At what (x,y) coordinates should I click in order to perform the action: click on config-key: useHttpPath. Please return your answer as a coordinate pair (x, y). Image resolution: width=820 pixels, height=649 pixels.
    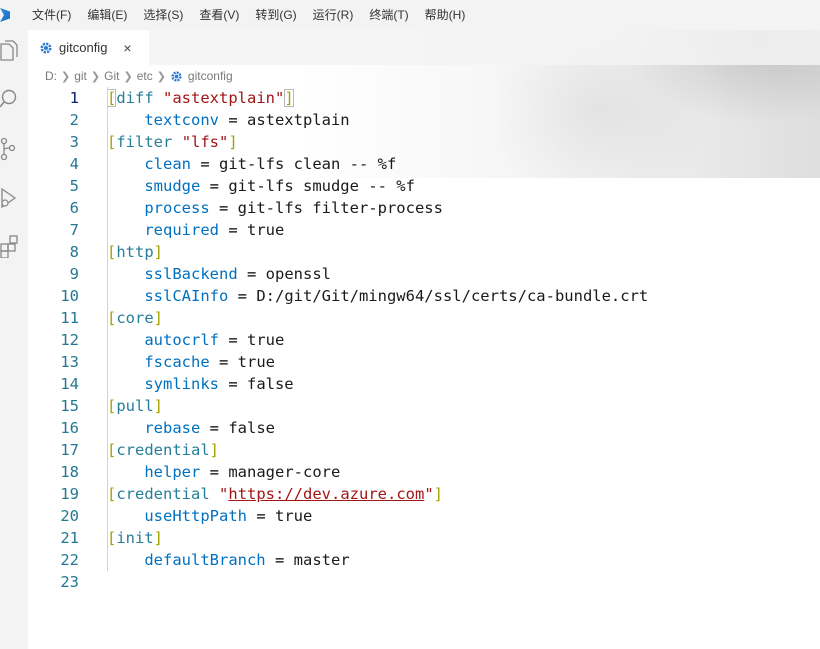
    Looking at the image, I should click on (195, 516).